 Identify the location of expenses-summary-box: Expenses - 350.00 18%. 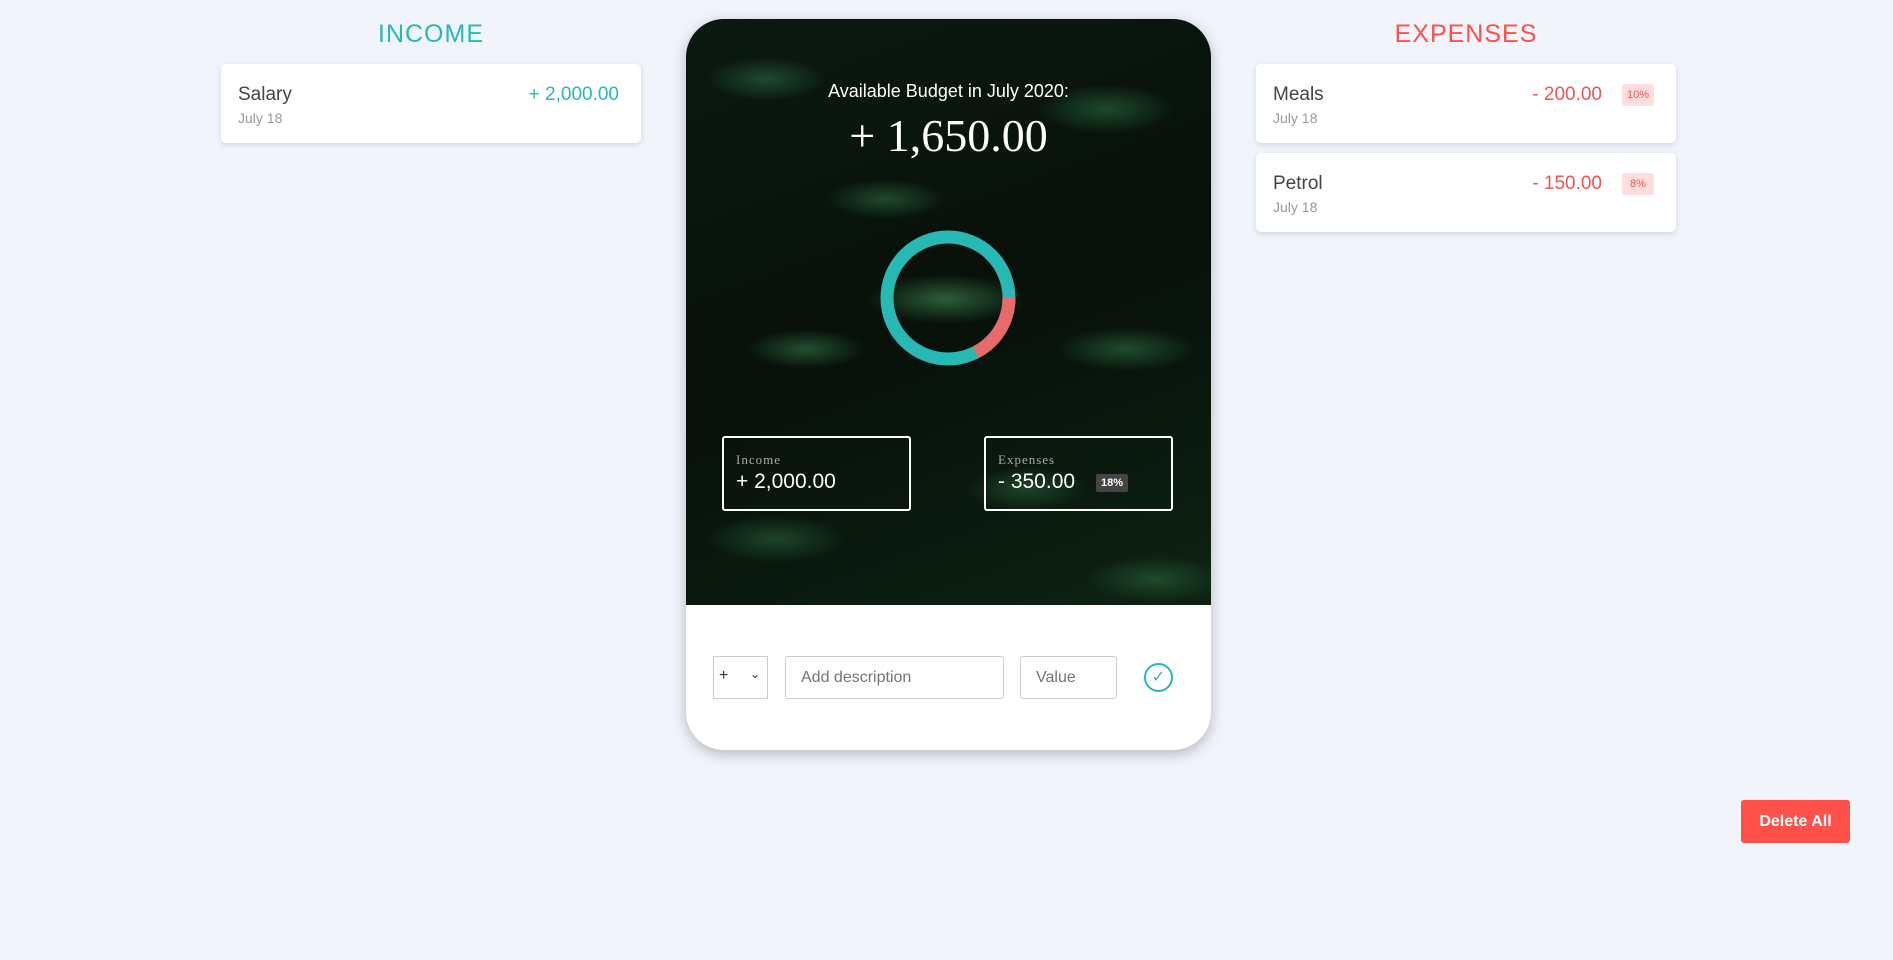
(1078, 473).